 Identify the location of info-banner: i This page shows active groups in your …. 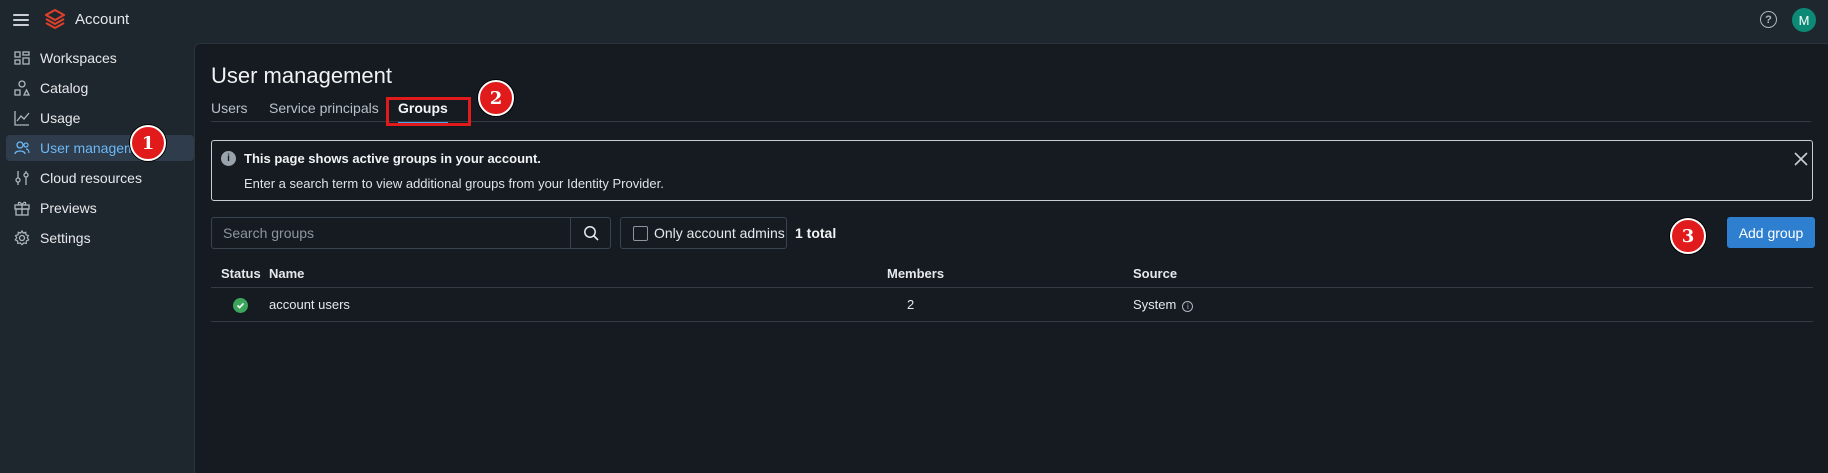
(1012, 170).